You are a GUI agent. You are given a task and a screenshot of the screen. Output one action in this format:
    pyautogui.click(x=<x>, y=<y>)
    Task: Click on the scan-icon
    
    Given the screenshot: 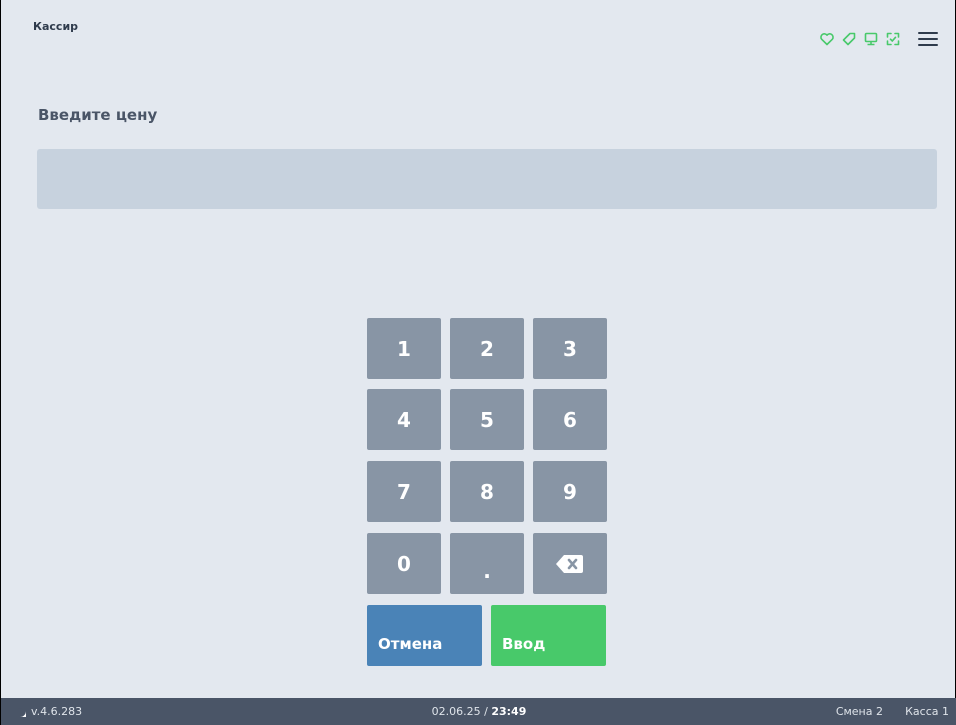 What is the action you would take?
    pyautogui.click(x=893, y=39)
    